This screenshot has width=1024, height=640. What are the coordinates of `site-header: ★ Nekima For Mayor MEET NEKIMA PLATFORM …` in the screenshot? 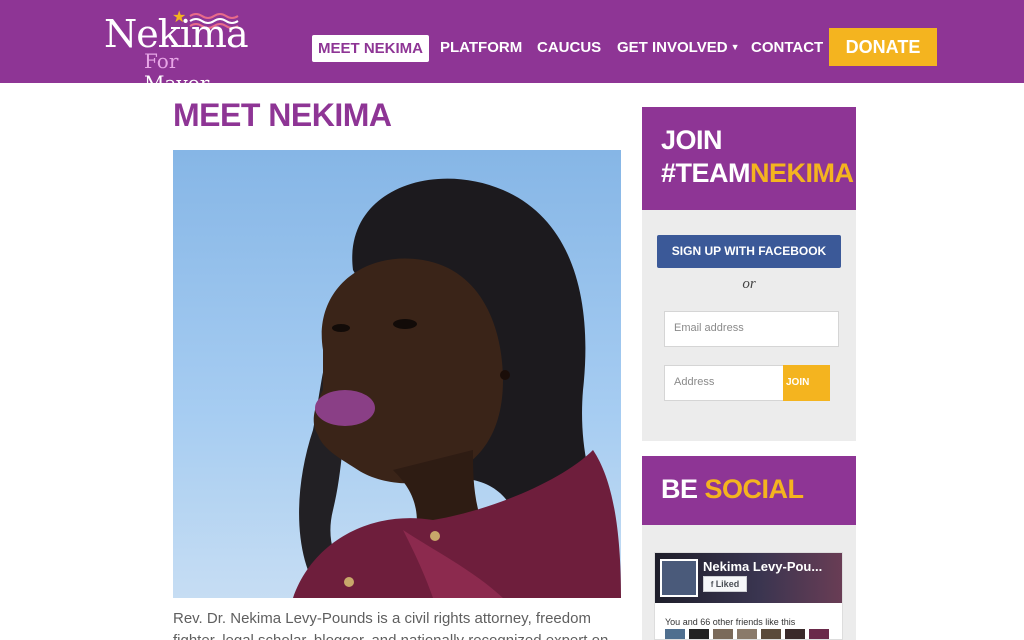 It's located at (512, 47).